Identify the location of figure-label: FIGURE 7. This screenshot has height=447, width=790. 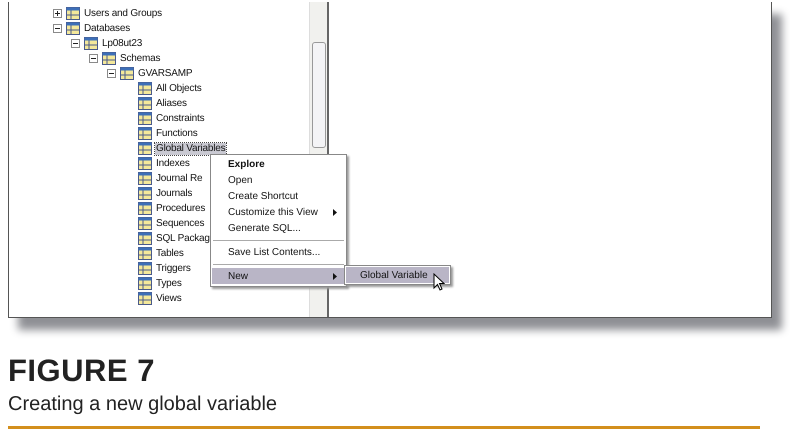
(82, 371).